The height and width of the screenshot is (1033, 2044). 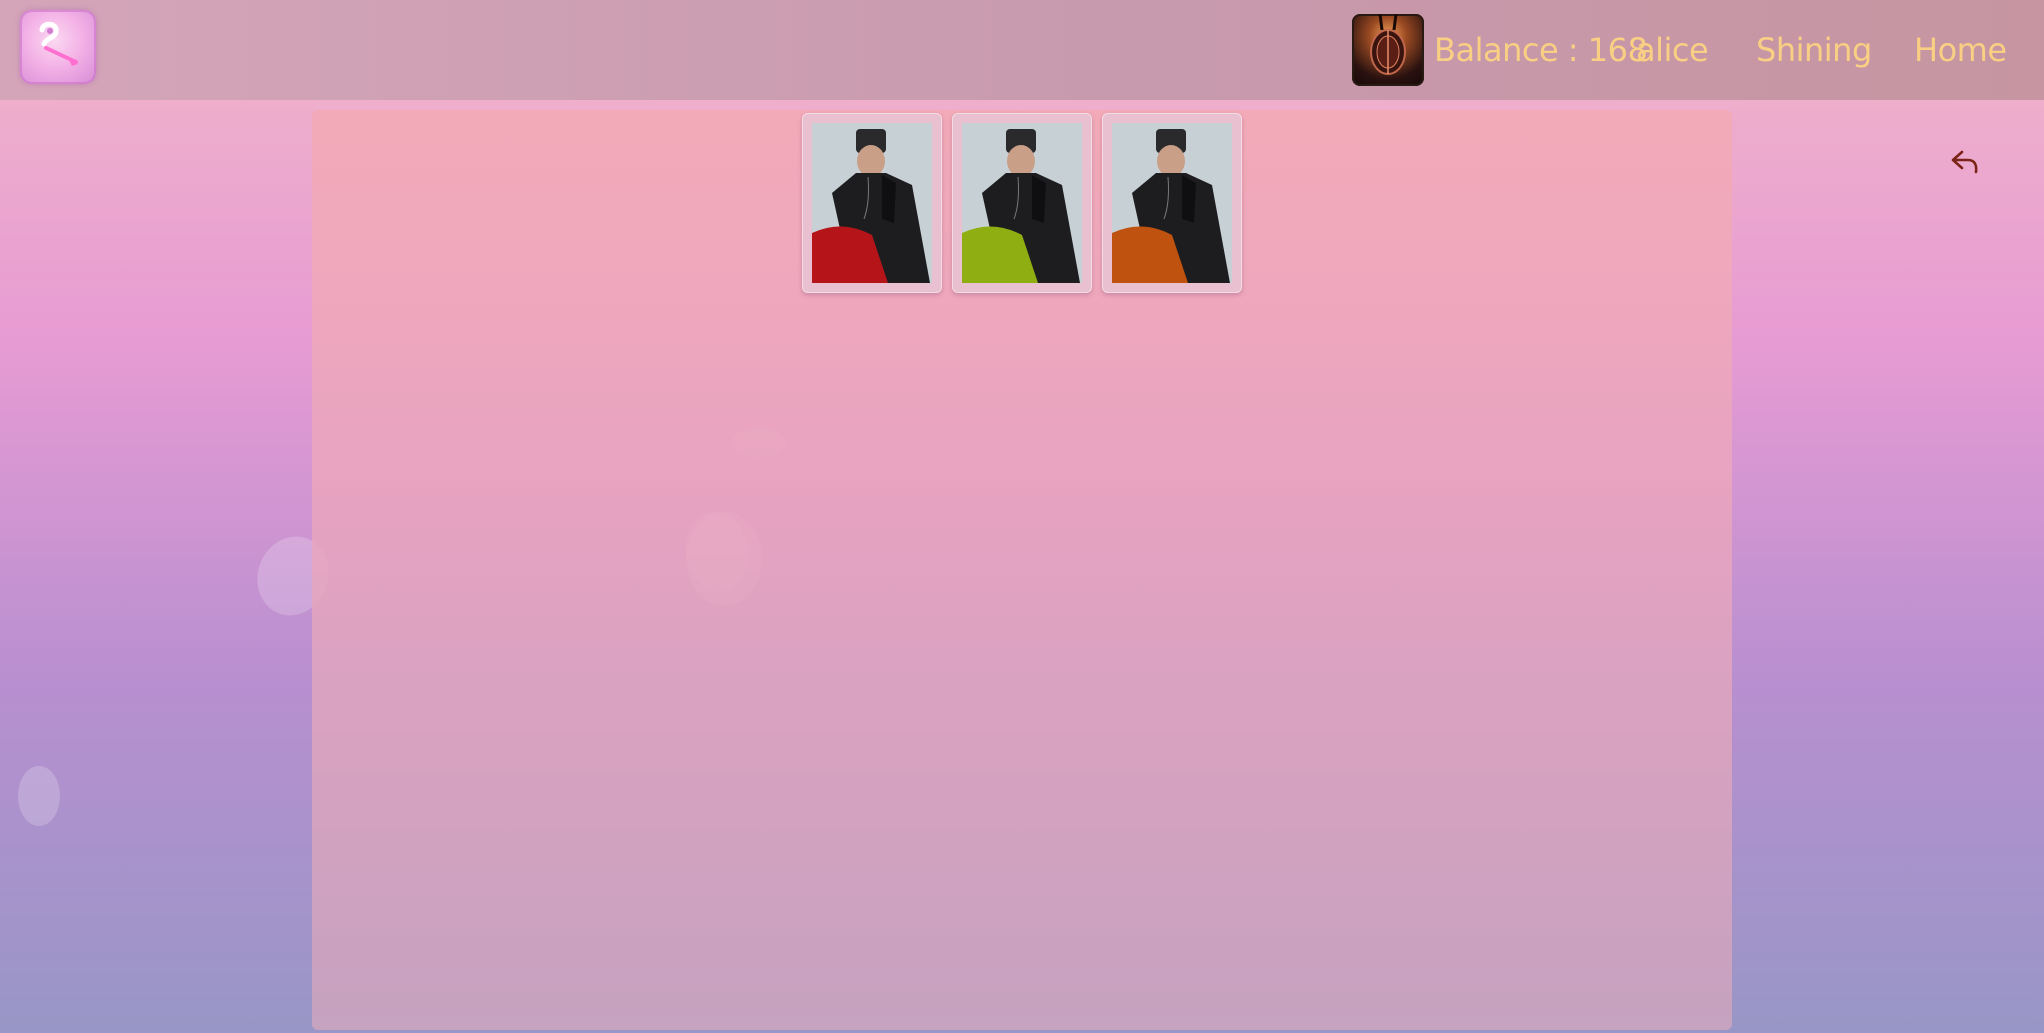 I want to click on user-avatar, so click(x=1388, y=50).